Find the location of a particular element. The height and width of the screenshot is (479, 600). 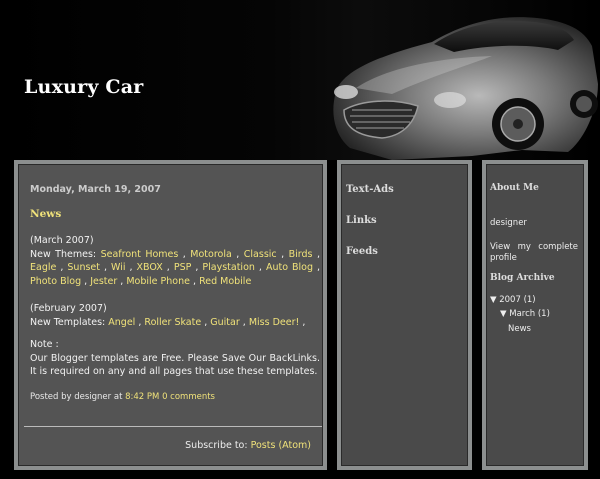

sidebar-item-links: Links is located at coordinates (361, 220).